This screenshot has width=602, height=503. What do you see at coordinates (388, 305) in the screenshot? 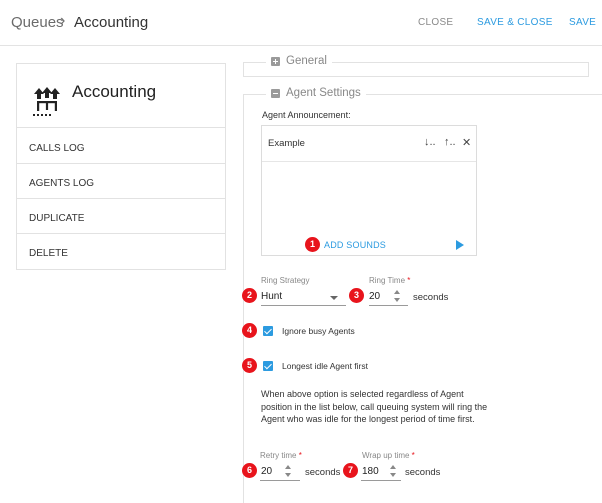
I see `ring-time-underline` at bounding box center [388, 305].